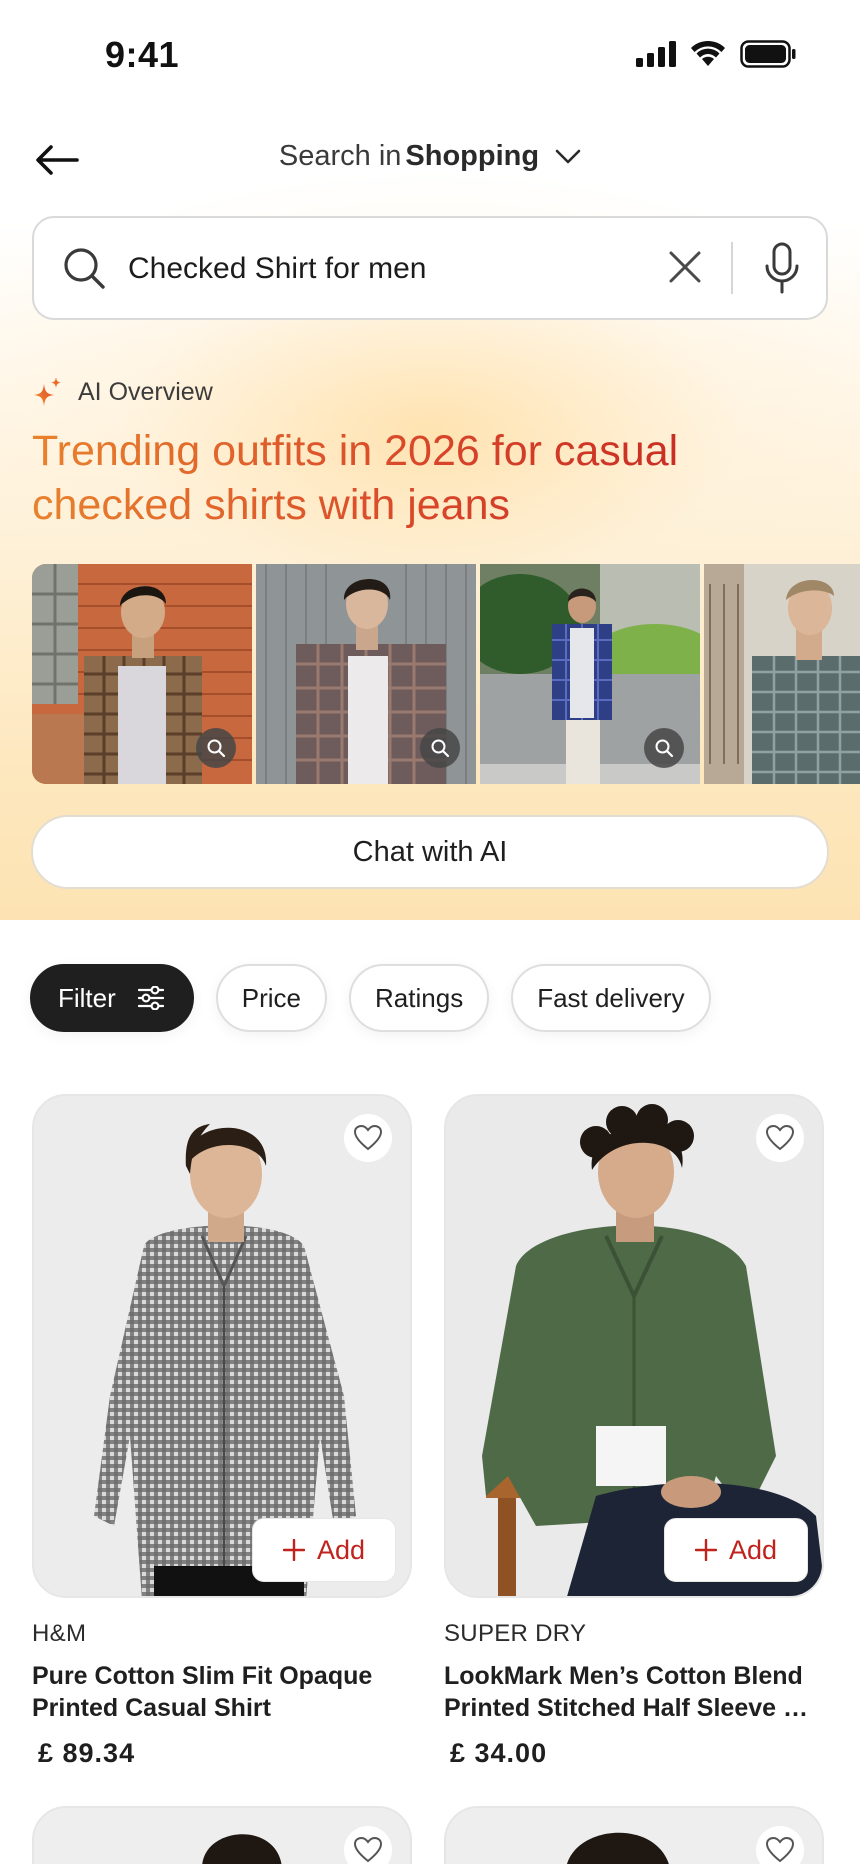 The width and height of the screenshot is (860, 1864). What do you see at coordinates (142, 54) in the screenshot?
I see `status-time: 9:41` at bounding box center [142, 54].